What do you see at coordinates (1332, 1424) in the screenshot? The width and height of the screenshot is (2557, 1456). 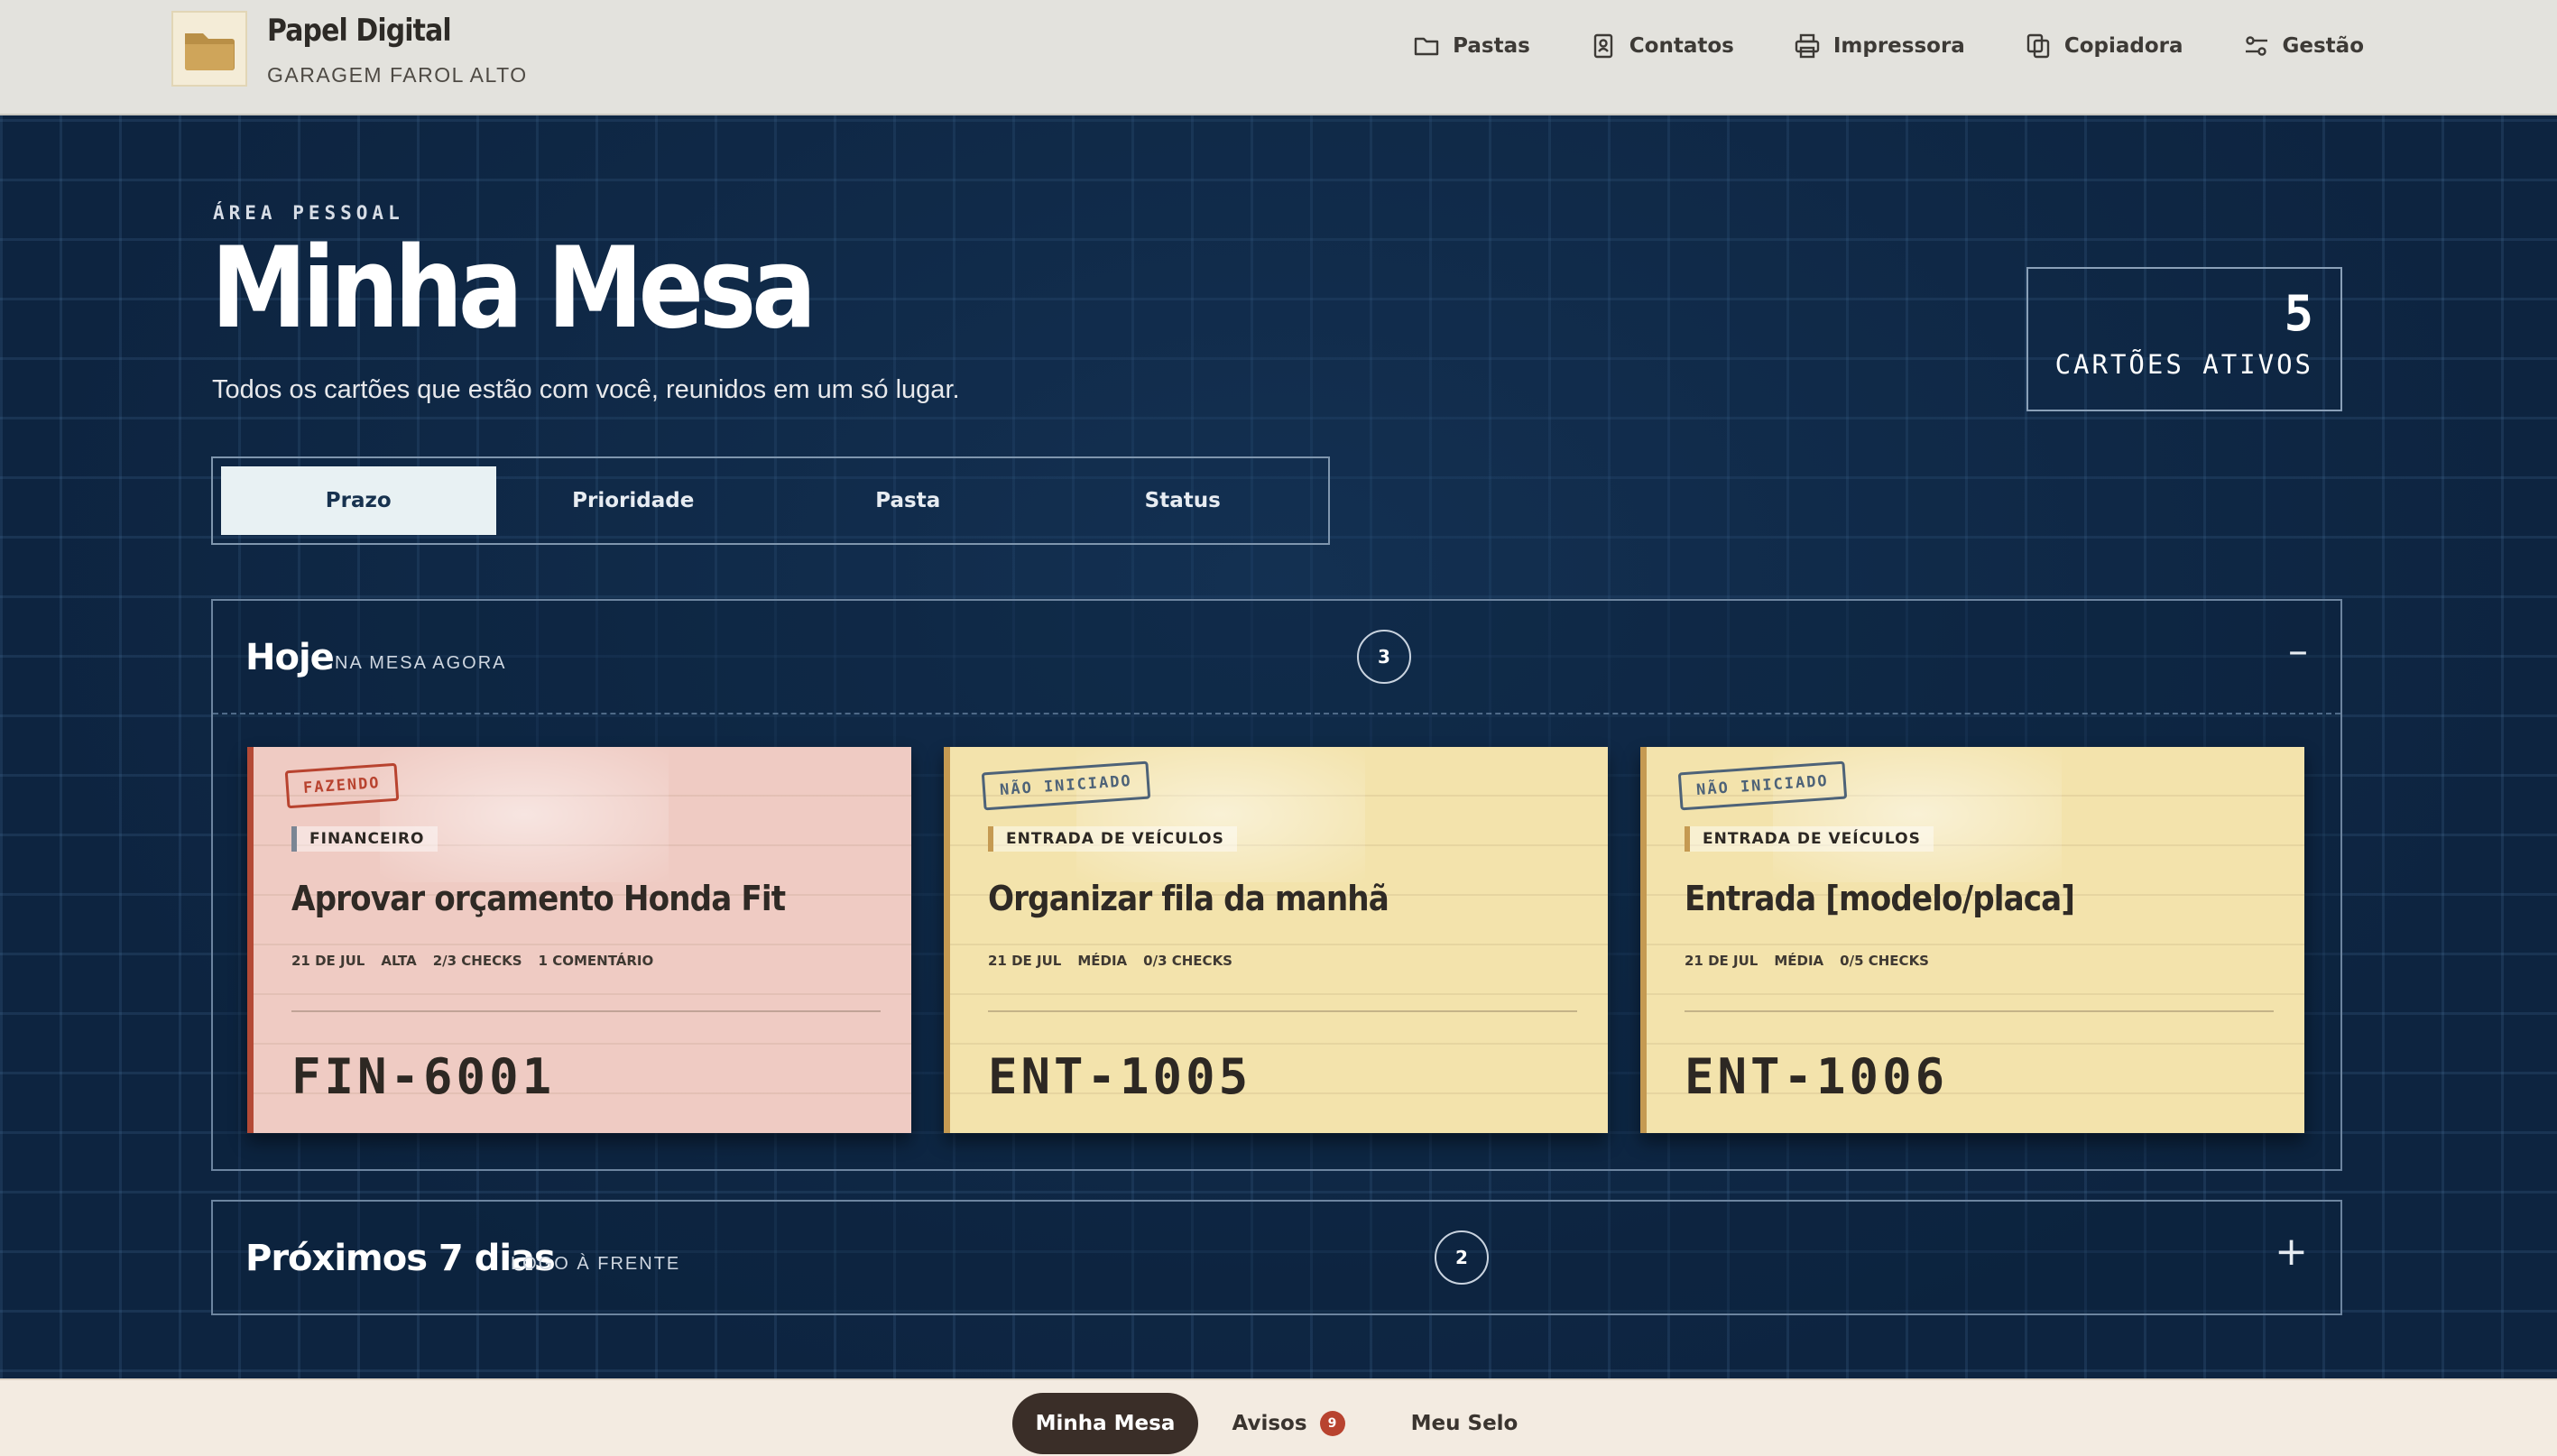 I see `notification-badge: 9` at bounding box center [1332, 1424].